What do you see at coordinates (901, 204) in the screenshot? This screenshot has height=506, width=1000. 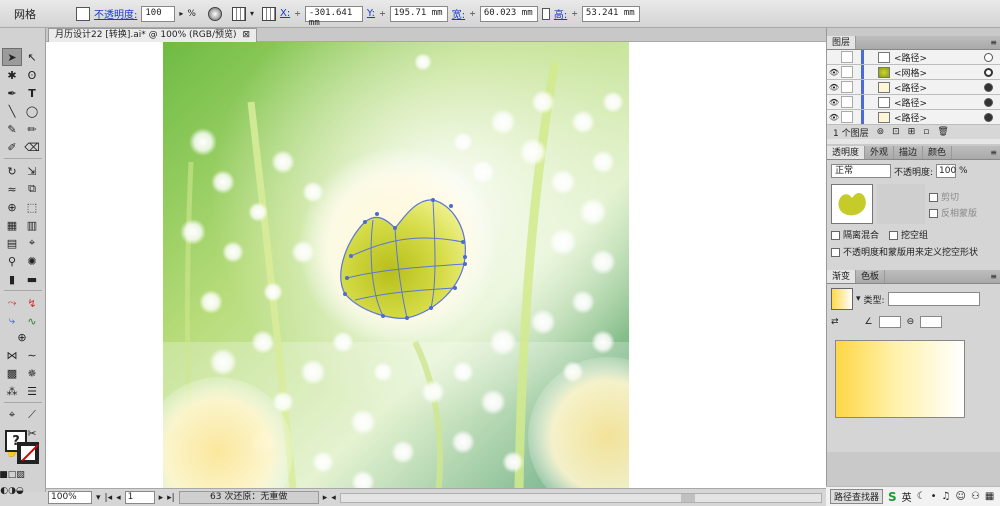 I see `mask-thumbnail` at bounding box center [901, 204].